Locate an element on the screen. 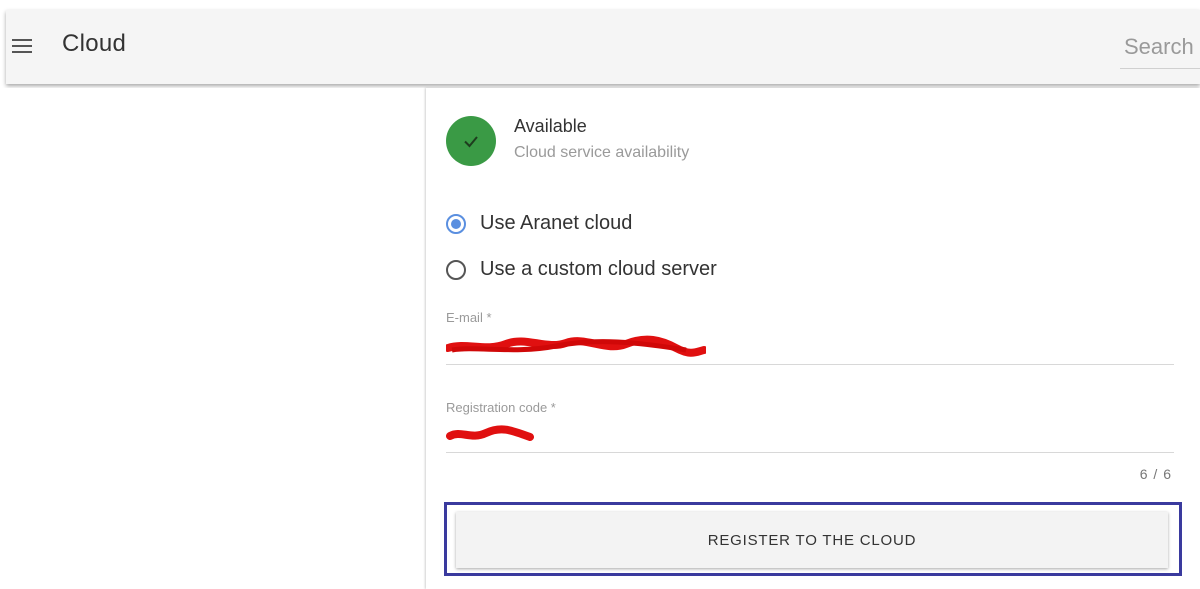 The width and height of the screenshot is (1200, 589). status-title: Available is located at coordinates (550, 126).